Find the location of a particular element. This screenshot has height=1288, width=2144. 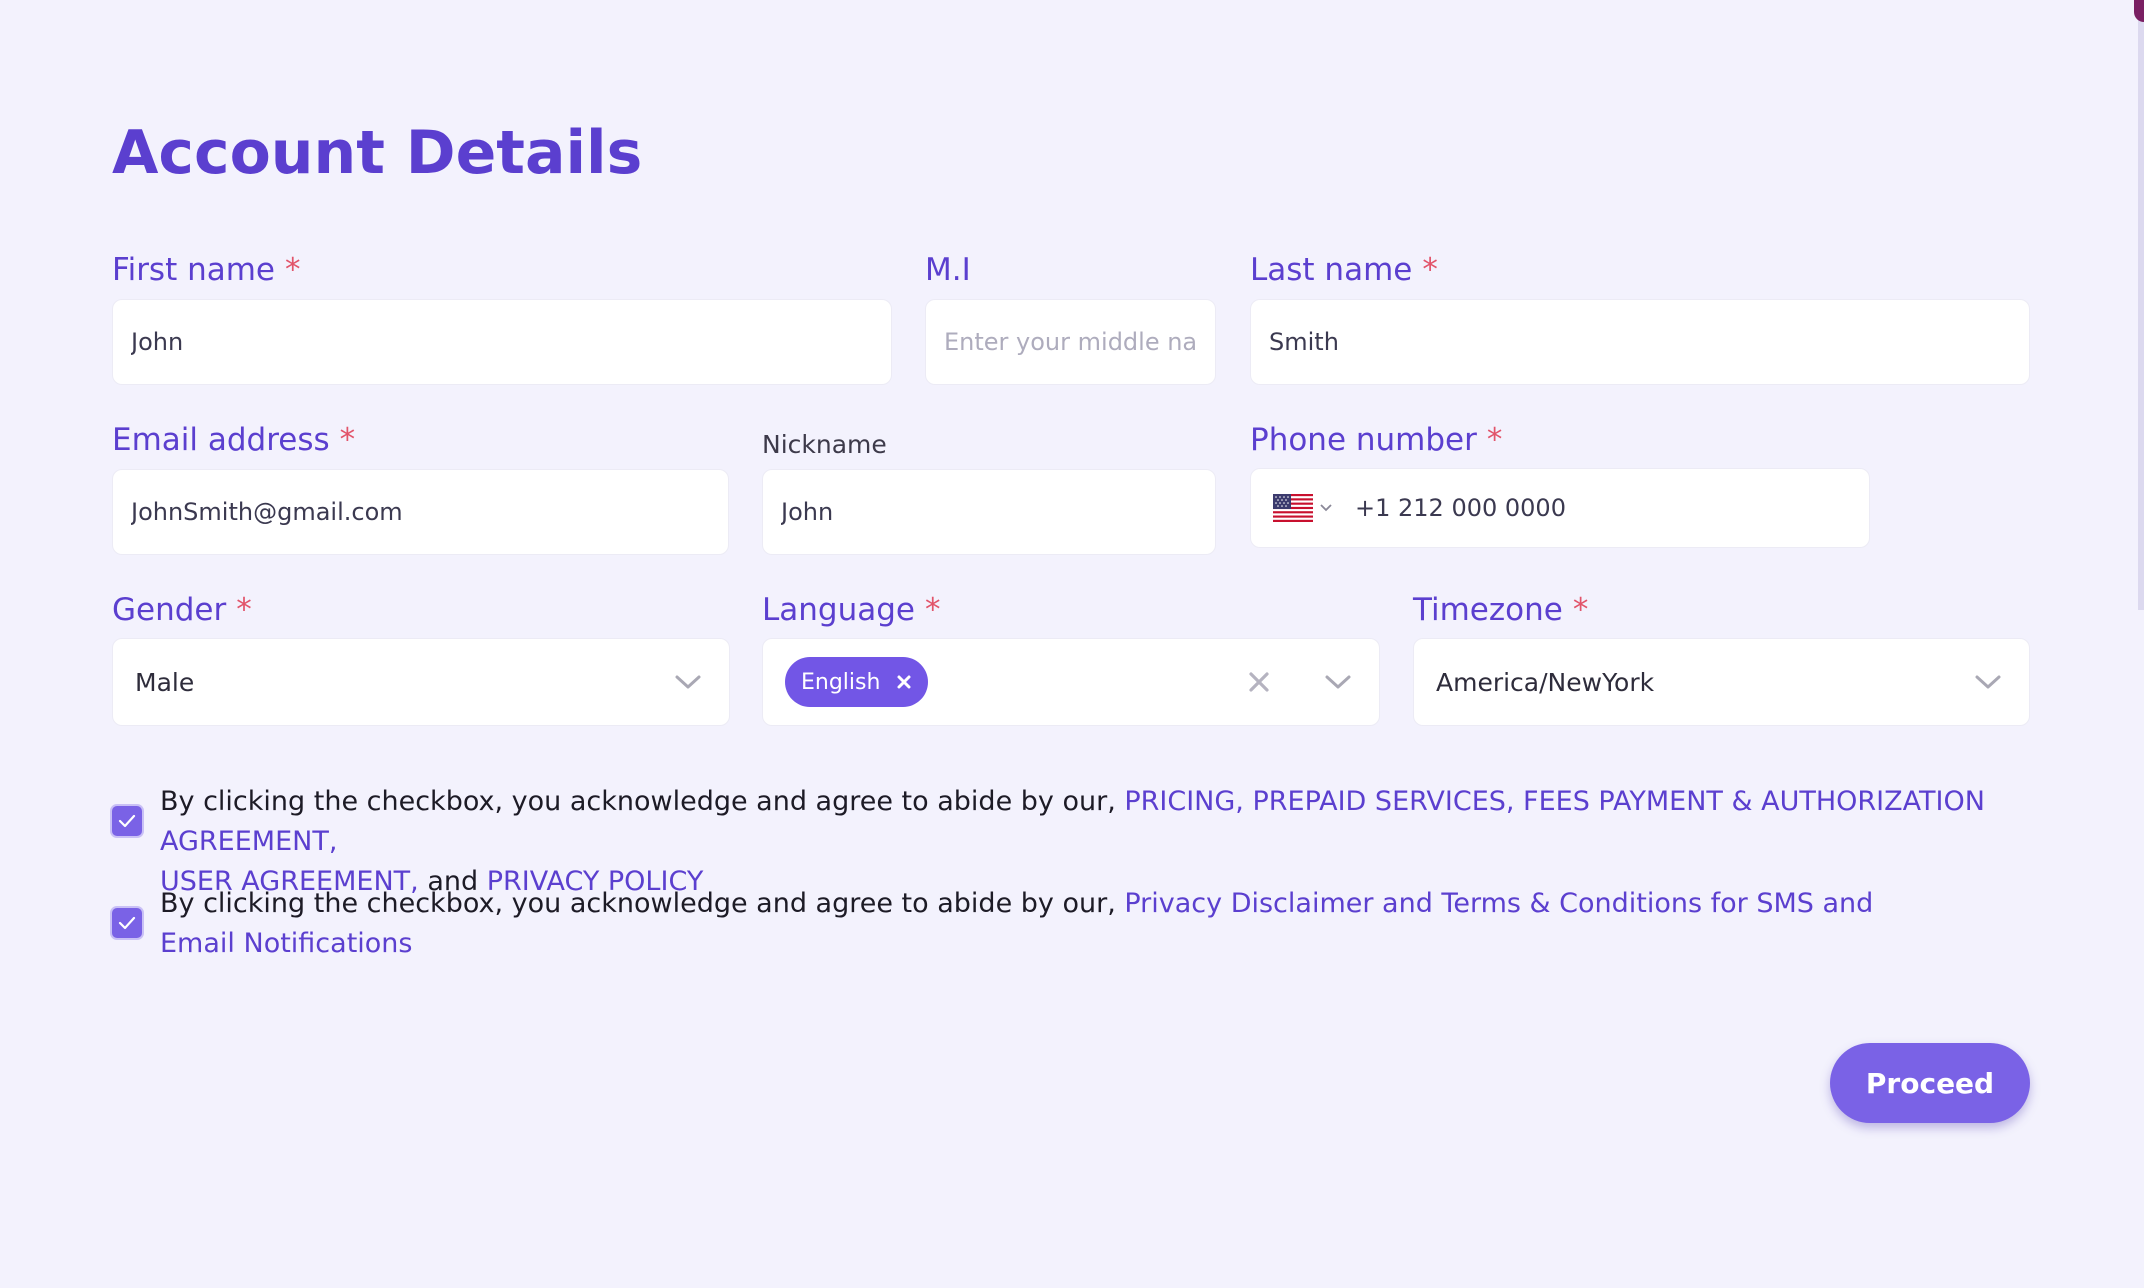

email-input is located at coordinates (420, 512).